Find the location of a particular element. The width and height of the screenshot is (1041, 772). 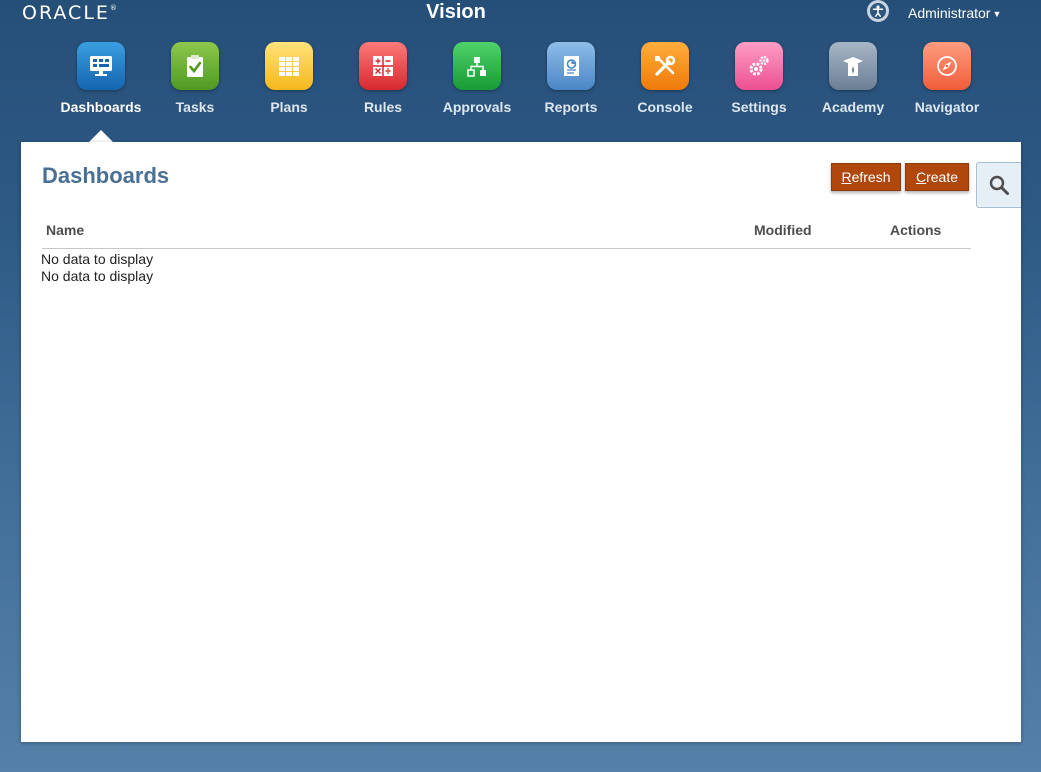

graduate-icon is located at coordinates (853, 66).